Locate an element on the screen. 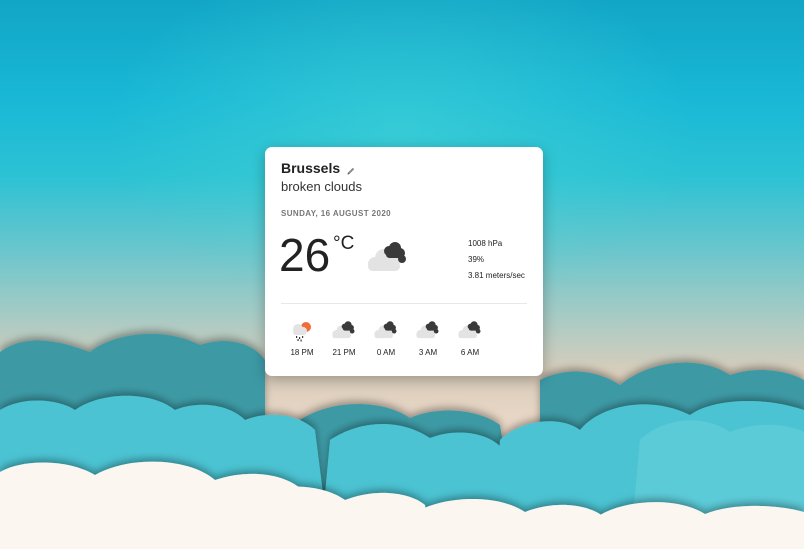  forecast-item: 18 PM is located at coordinates (302, 337).